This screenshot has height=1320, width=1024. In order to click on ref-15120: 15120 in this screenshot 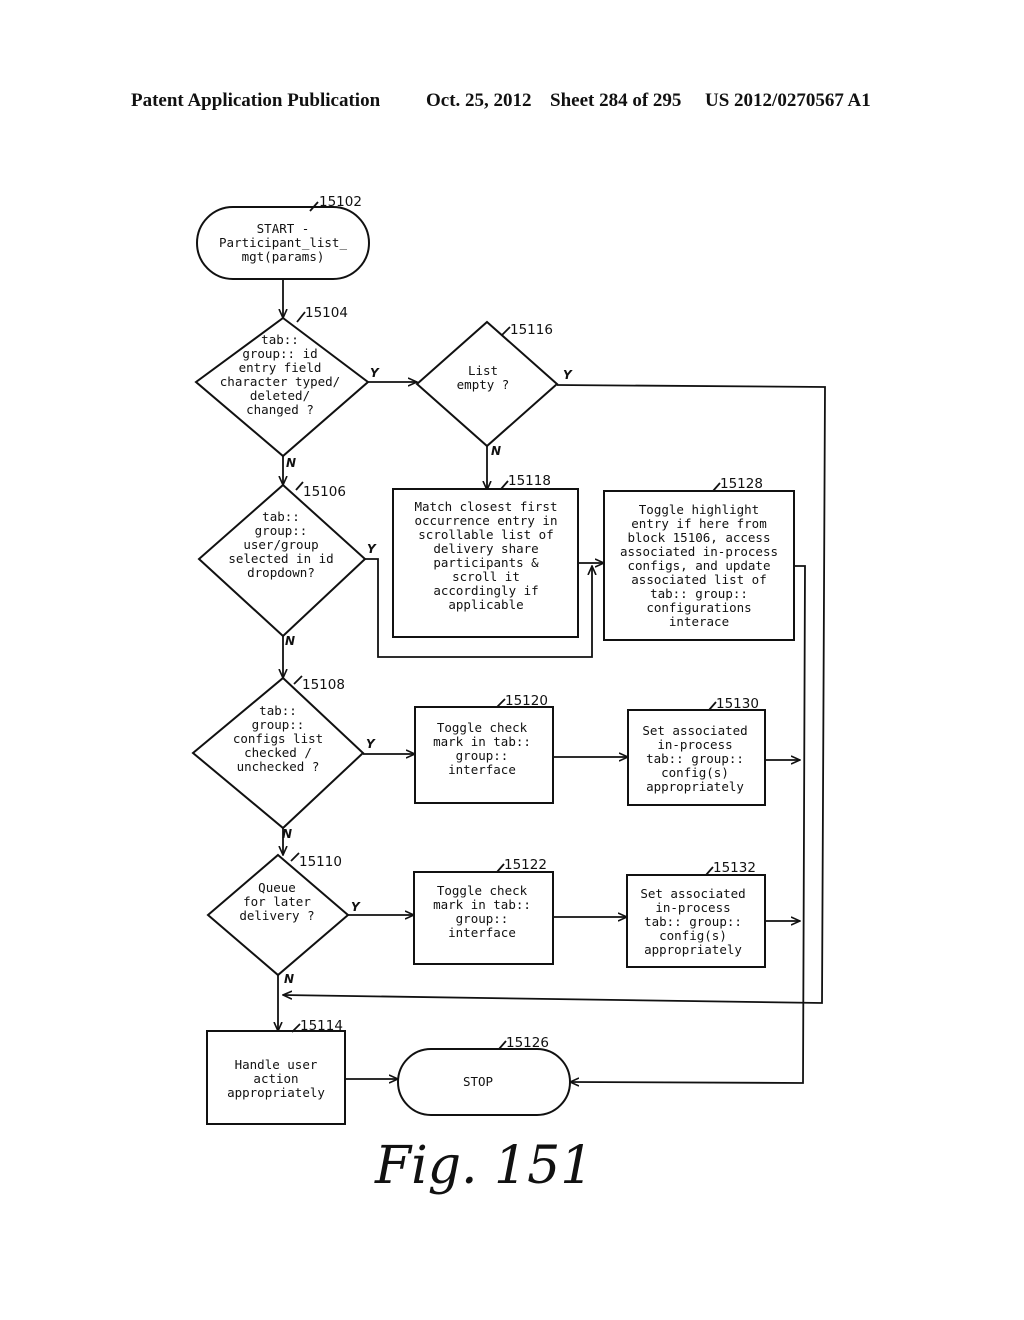, I will do `click(526, 701)`.